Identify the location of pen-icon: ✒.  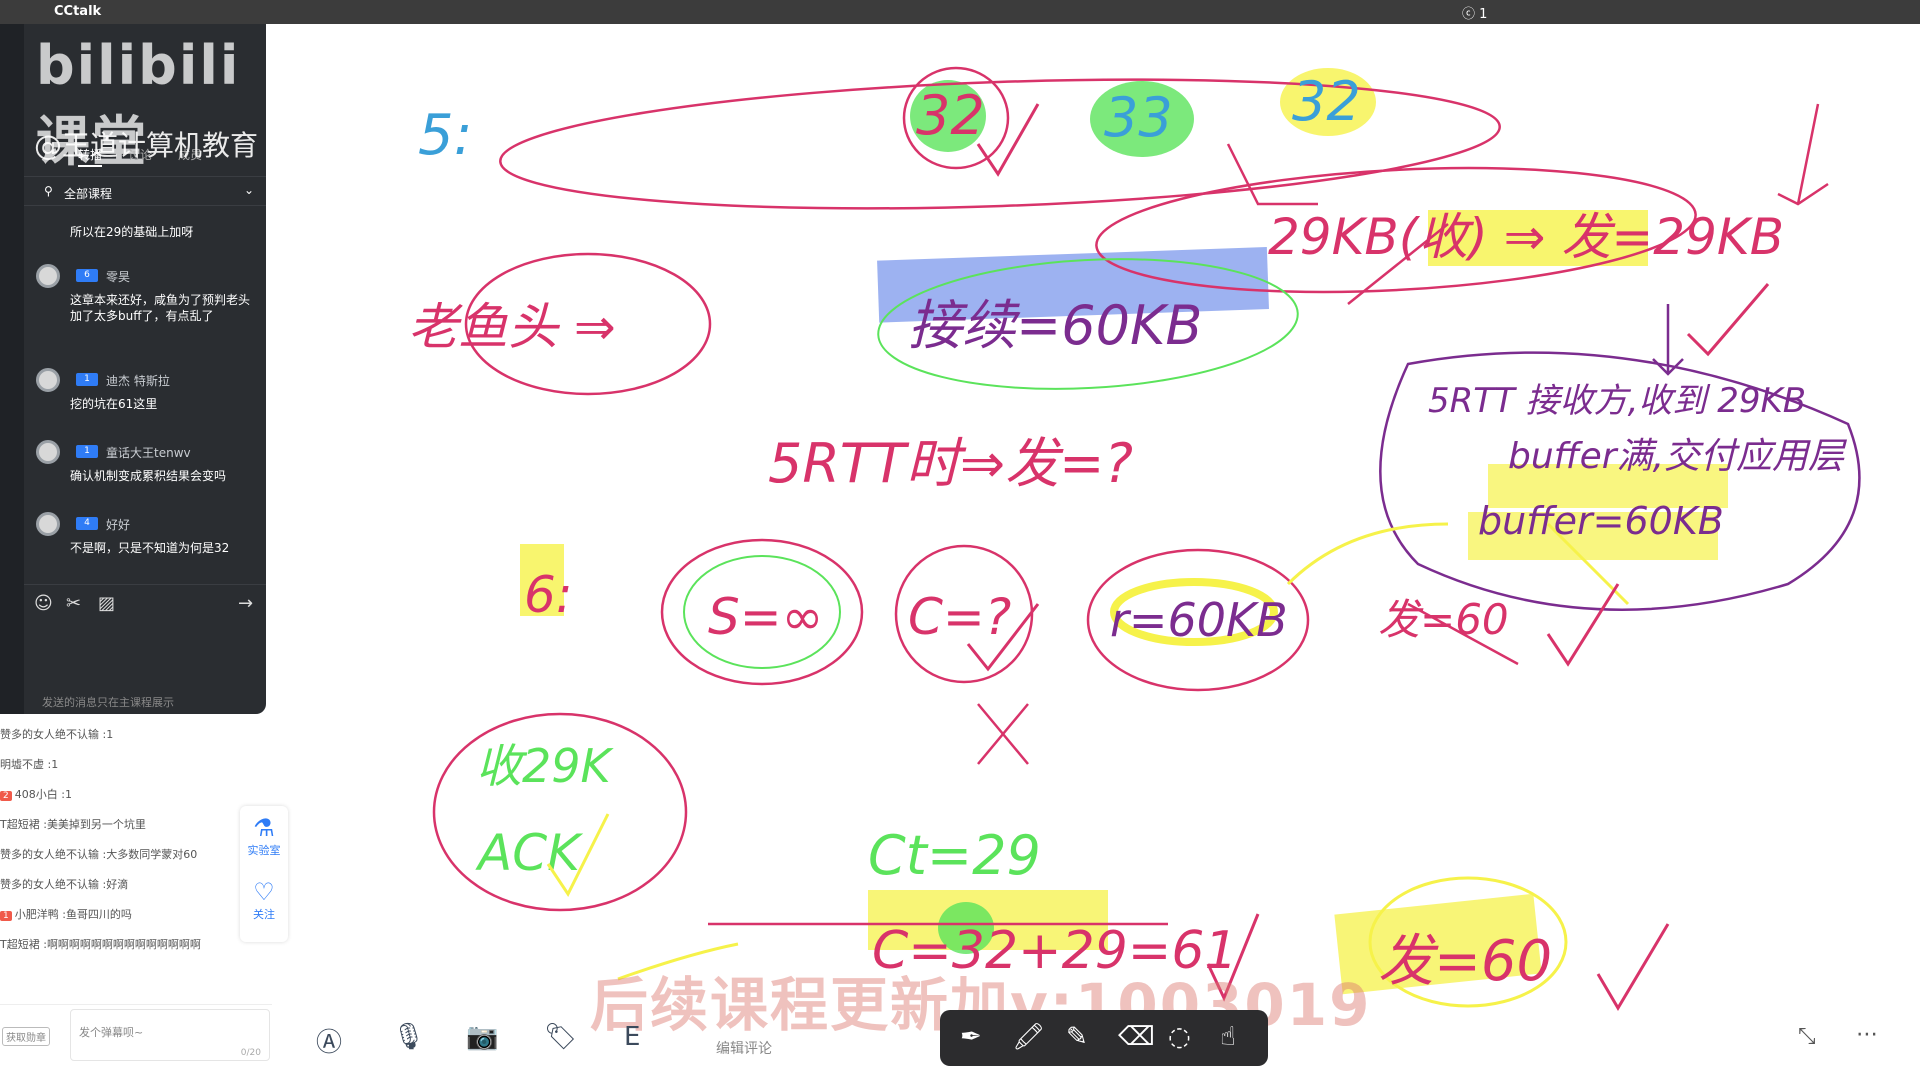
(971, 1037).